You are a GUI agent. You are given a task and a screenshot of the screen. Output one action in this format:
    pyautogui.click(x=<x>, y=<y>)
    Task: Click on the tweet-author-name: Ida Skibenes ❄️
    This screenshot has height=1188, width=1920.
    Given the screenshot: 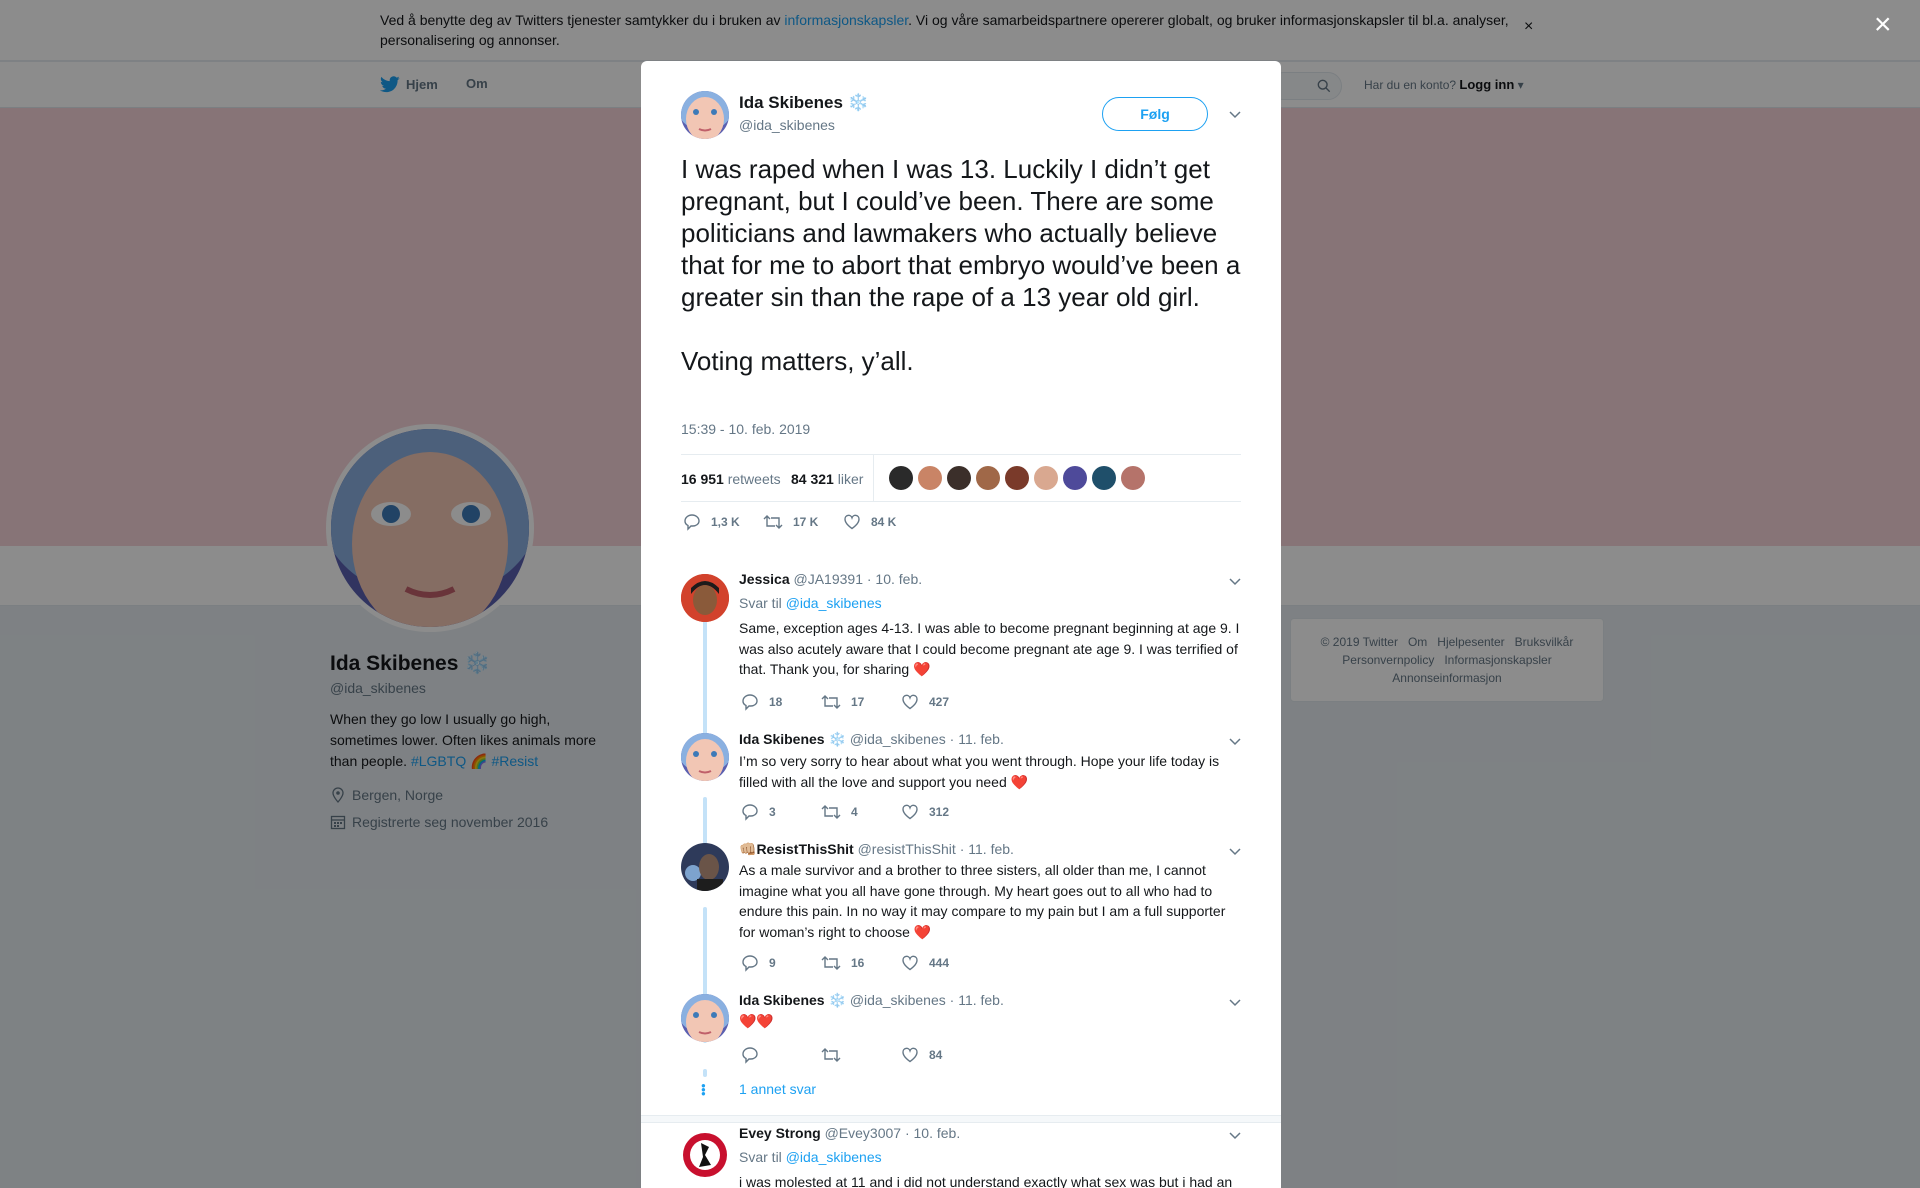 What is the action you would take?
    pyautogui.click(x=804, y=103)
    